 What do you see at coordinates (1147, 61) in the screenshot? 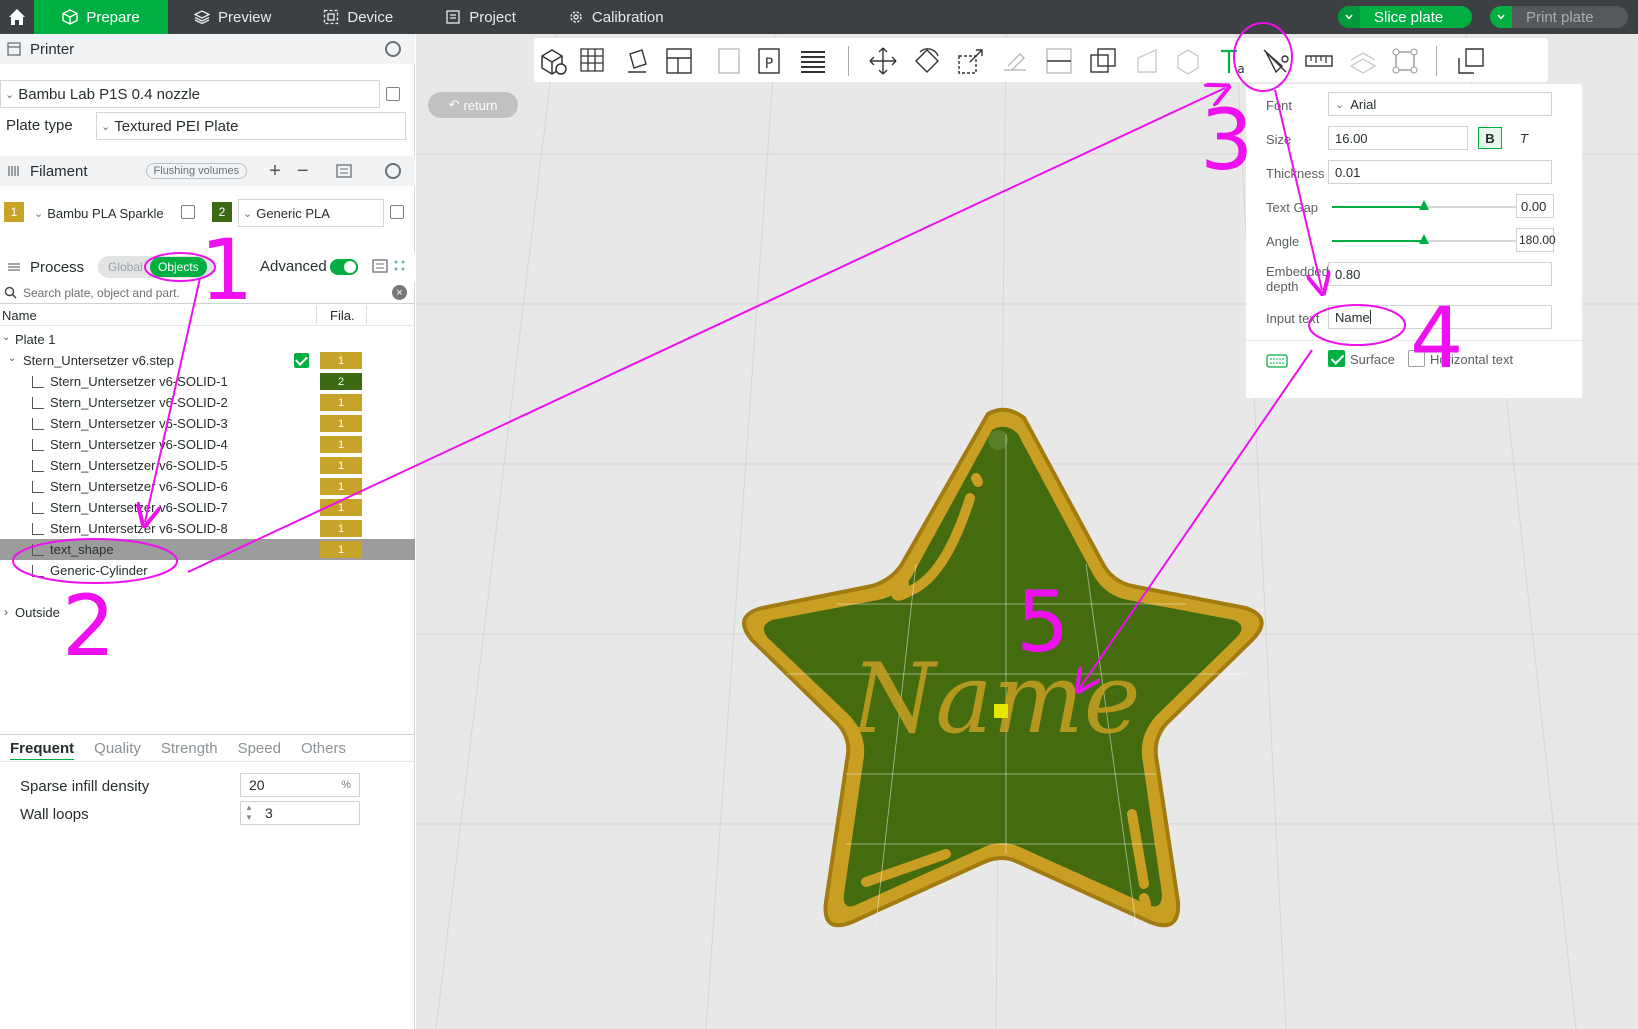
I see `support-paint-icon` at bounding box center [1147, 61].